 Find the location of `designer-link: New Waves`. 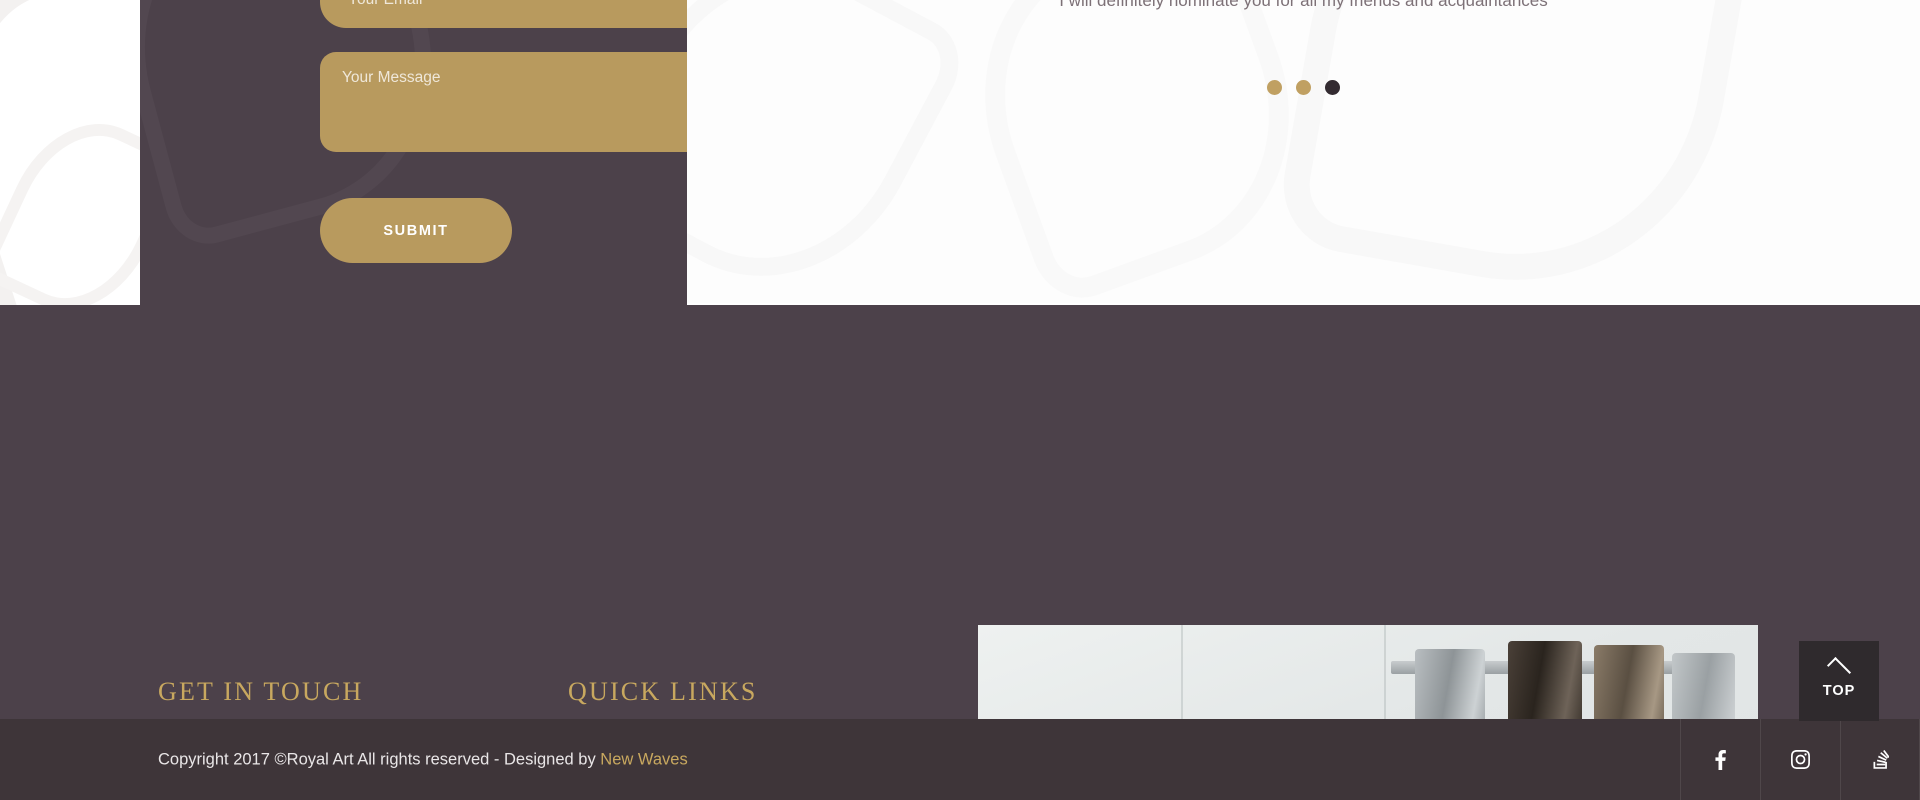

designer-link: New Waves is located at coordinates (643, 759).